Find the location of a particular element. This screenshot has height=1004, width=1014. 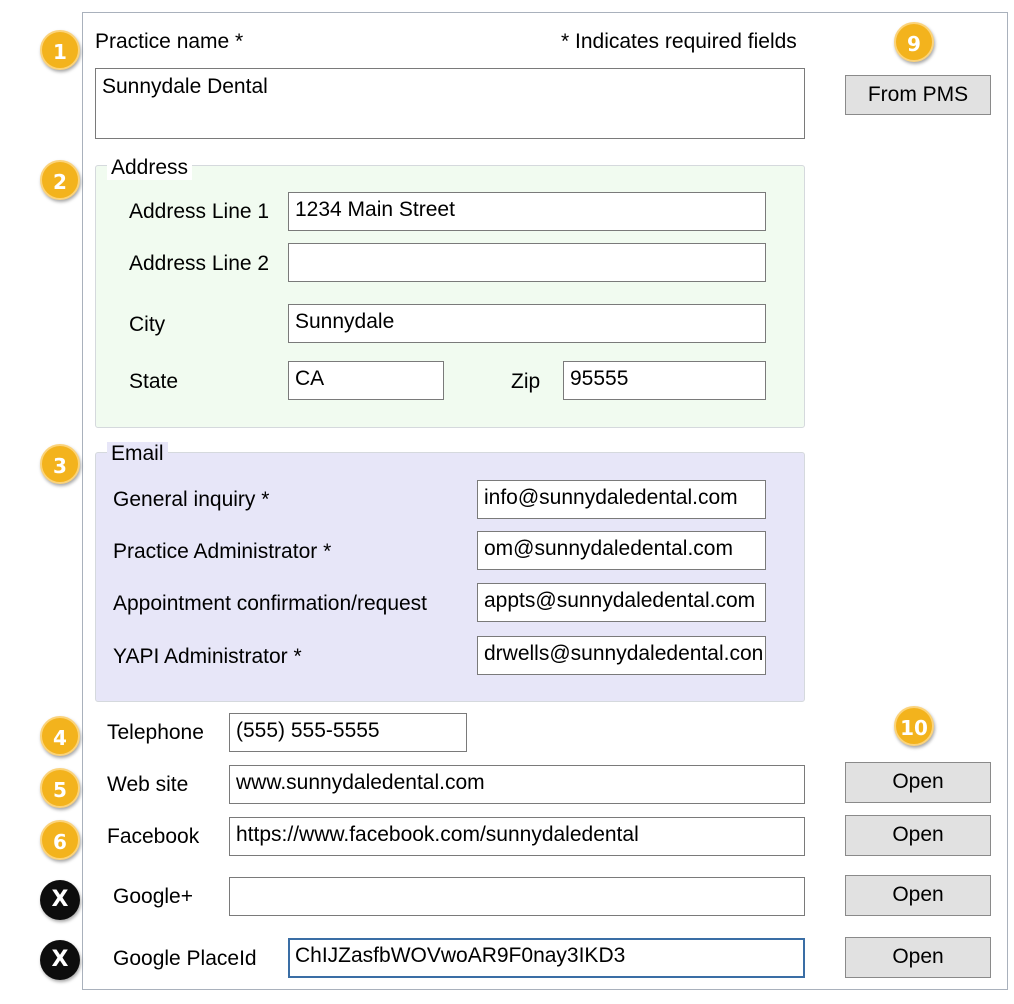

yapi-administrator-input: drwells@sunnydaledental.con is located at coordinates (621, 655).